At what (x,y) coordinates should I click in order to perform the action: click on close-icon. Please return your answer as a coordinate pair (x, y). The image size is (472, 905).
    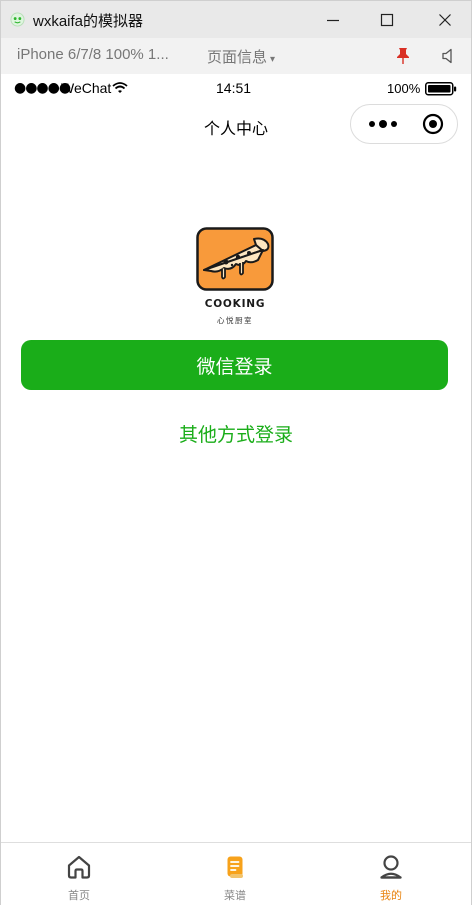
    Looking at the image, I should click on (445, 20).